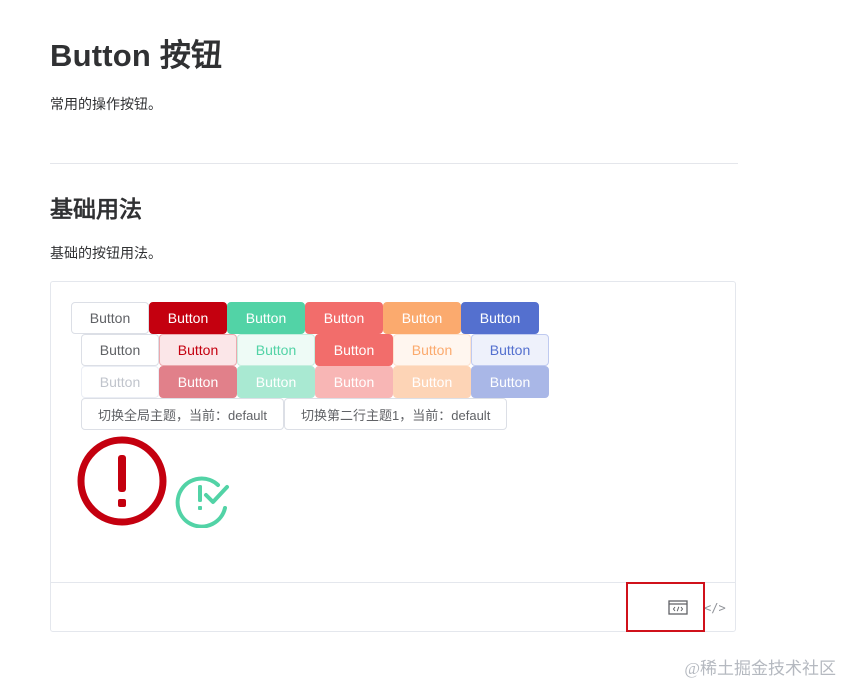 The width and height of the screenshot is (842, 681). Describe the element at coordinates (510, 382) in the screenshot. I see `button-row-3-item-6: Button` at that location.